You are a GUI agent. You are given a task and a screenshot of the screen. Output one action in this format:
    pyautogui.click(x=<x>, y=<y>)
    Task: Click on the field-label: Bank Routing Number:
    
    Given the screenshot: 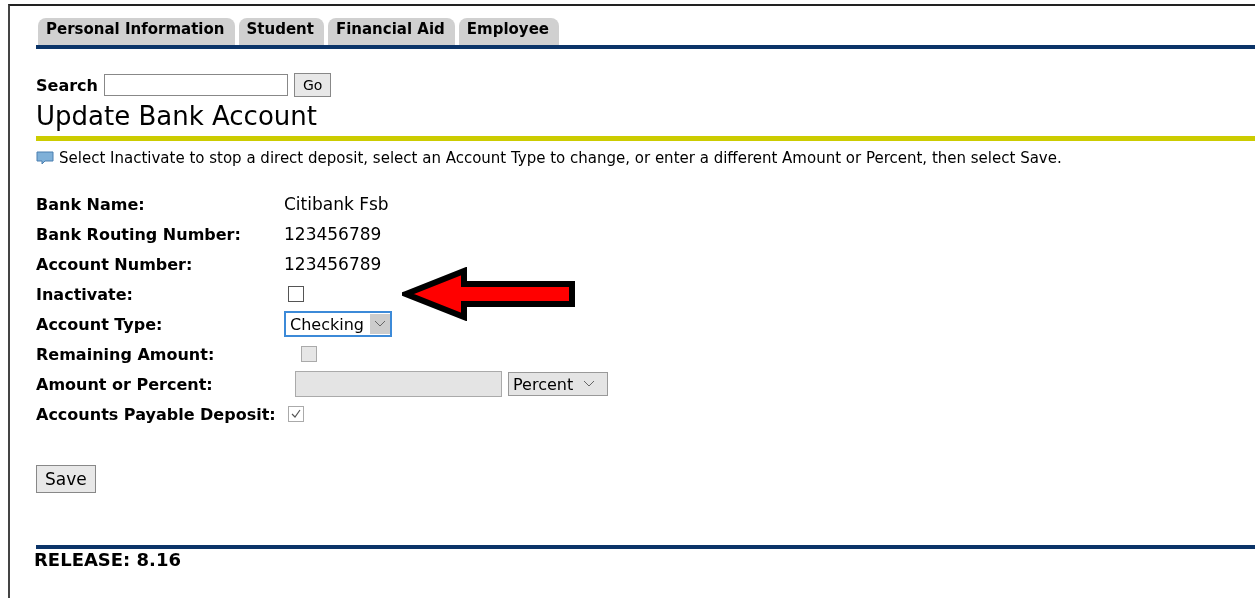 What is the action you would take?
    pyautogui.click(x=139, y=234)
    